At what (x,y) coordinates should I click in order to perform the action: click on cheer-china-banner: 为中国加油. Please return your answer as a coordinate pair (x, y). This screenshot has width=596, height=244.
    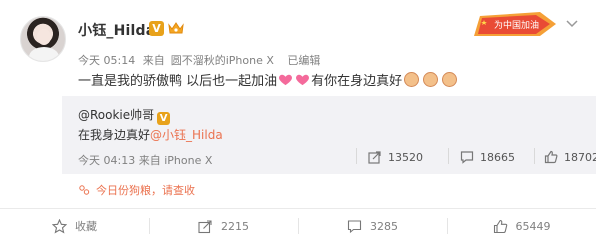
    Looking at the image, I should click on (515, 24).